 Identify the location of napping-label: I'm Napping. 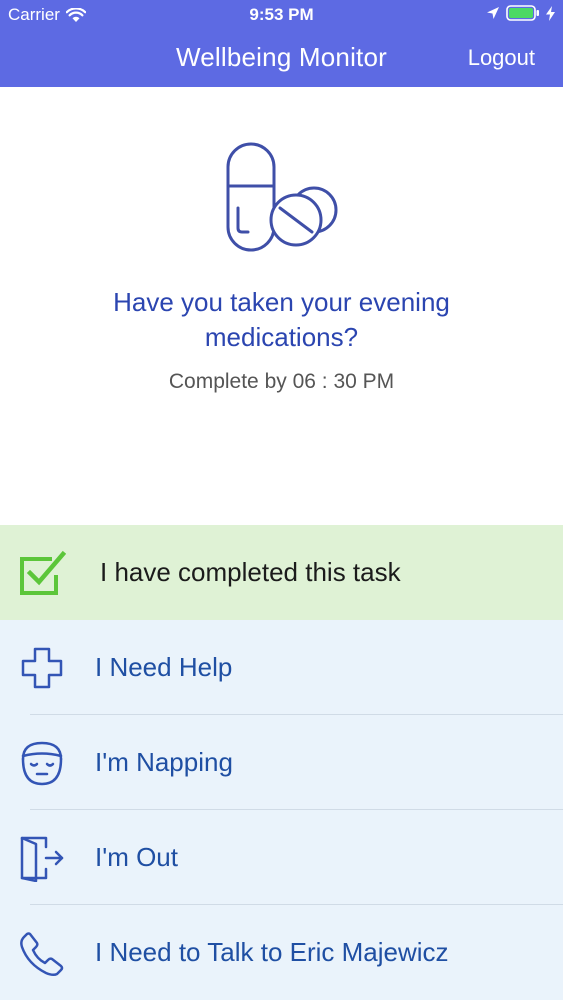
(164, 762).